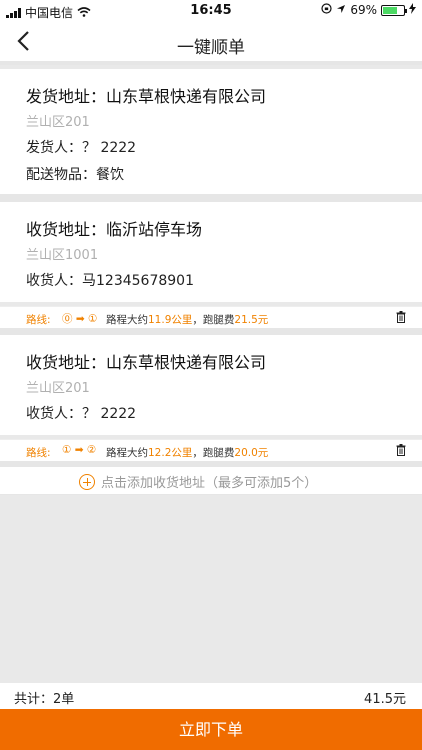 This screenshot has height=750, width=422. I want to click on route-distance: 12.2公里, so click(170, 453).